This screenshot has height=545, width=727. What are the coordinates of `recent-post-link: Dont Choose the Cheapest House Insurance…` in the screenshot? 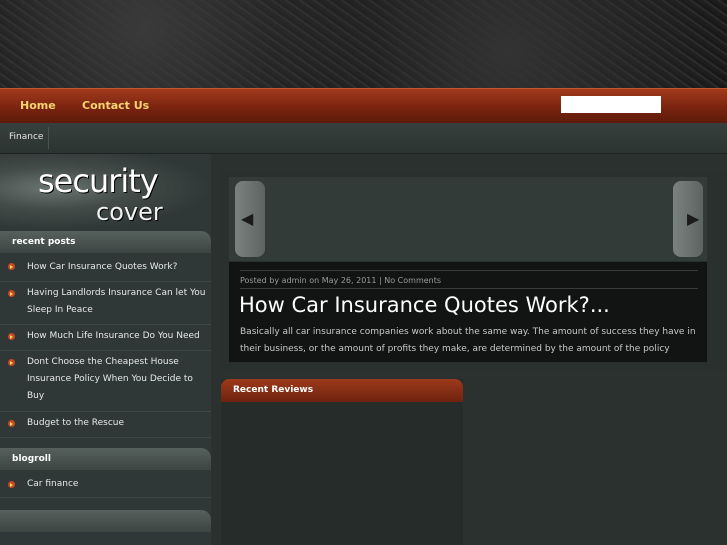 It's located at (117, 379).